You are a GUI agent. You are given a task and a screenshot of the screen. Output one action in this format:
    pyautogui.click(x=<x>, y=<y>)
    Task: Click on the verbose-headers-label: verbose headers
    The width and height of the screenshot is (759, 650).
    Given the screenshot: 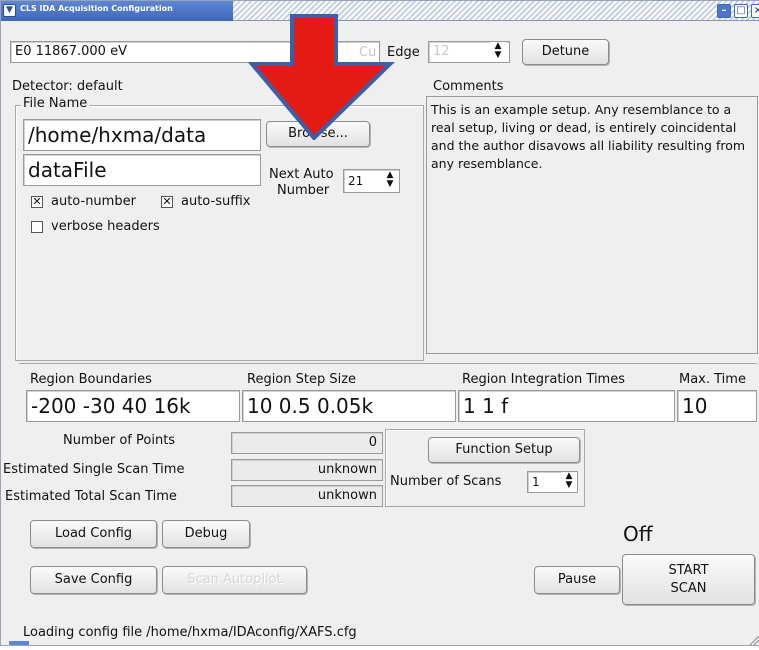 What is the action you would take?
    pyautogui.click(x=105, y=226)
    